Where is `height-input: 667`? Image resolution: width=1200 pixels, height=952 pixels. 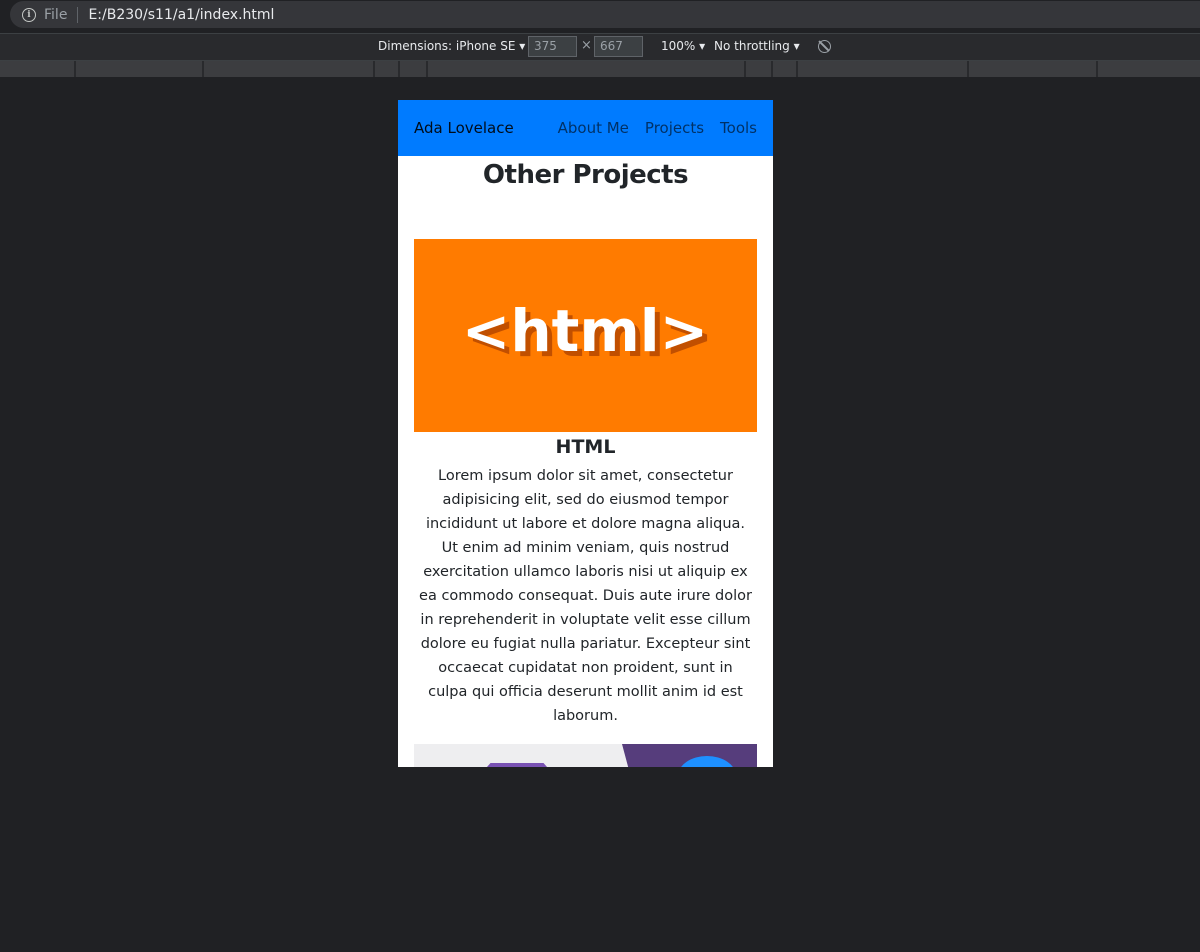 height-input: 667 is located at coordinates (618, 46).